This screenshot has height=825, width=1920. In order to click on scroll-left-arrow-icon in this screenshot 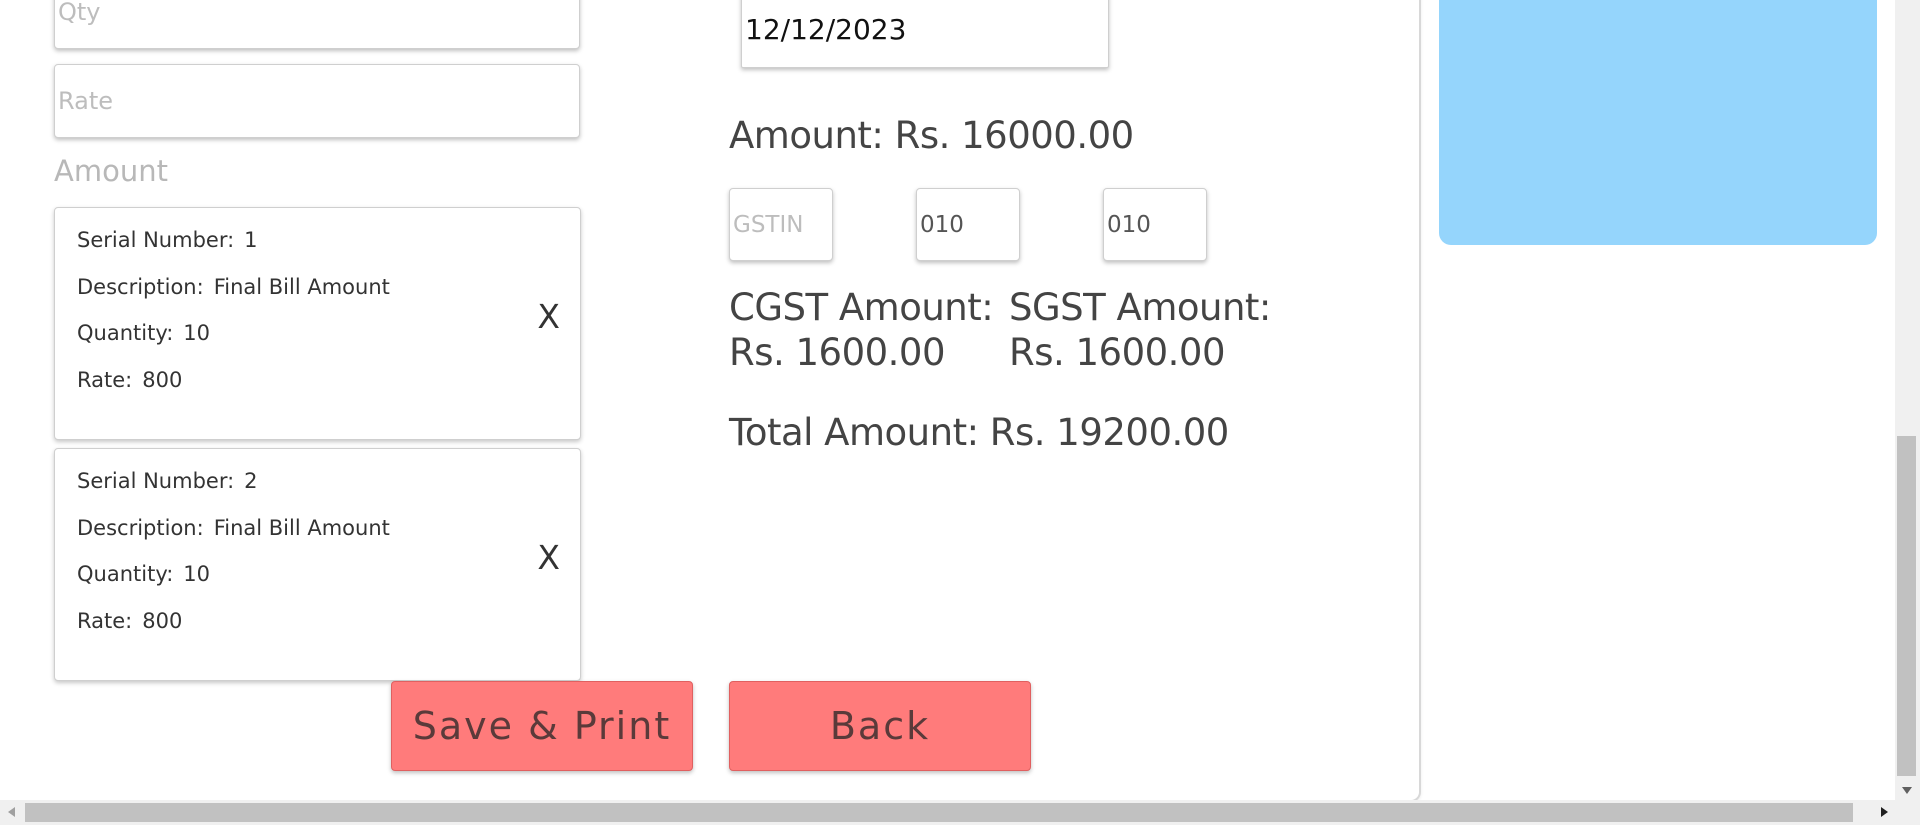, I will do `click(11, 812)`.